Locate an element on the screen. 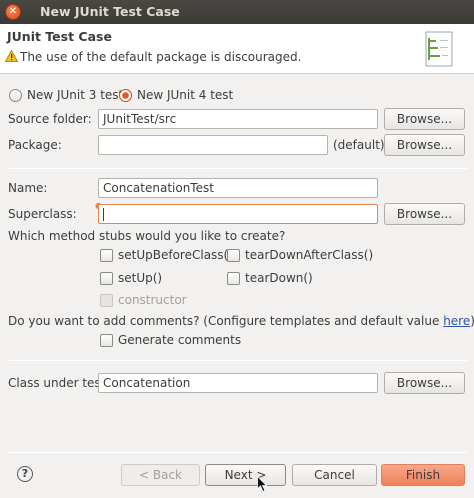 This screenshot has width=474, height=498. generate-comments-label: Generate comments is located at coordinates (180, 340).